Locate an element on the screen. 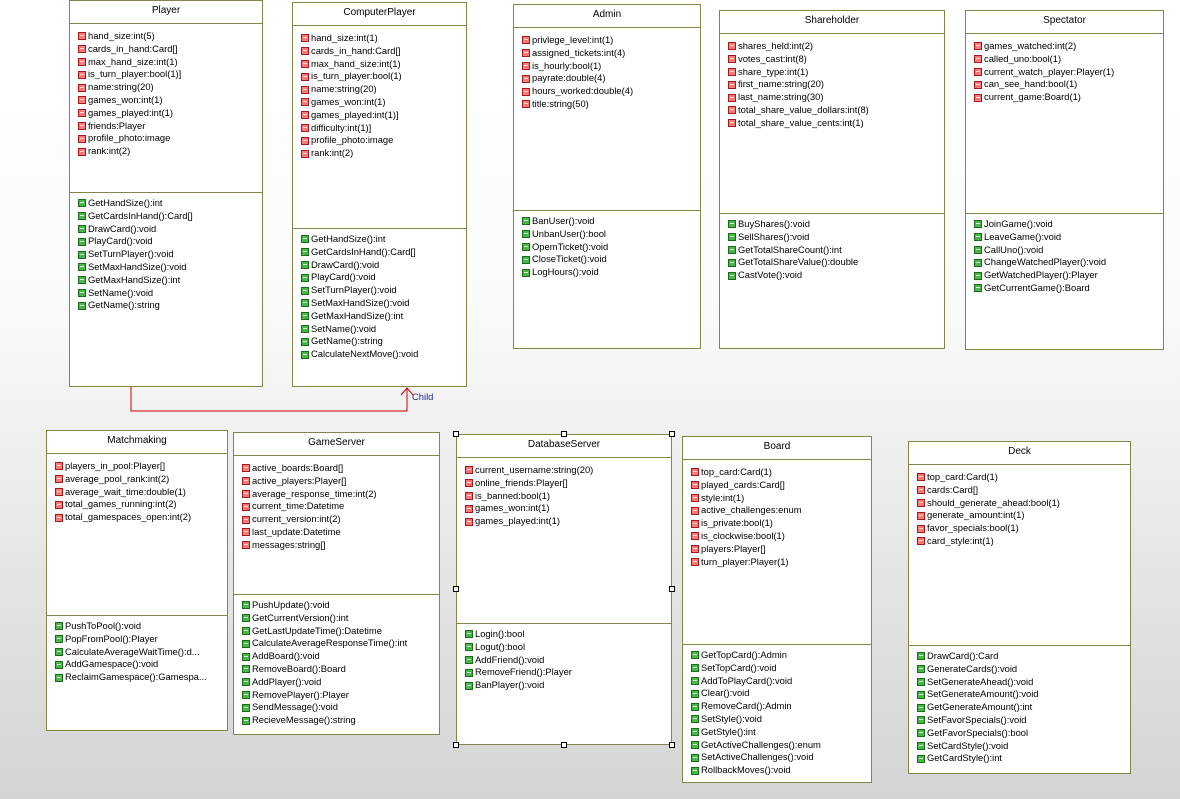 This screenshot has height=799, width=1180. operation-item: AddToPlayCard():void is located at coordinates (781, 681).